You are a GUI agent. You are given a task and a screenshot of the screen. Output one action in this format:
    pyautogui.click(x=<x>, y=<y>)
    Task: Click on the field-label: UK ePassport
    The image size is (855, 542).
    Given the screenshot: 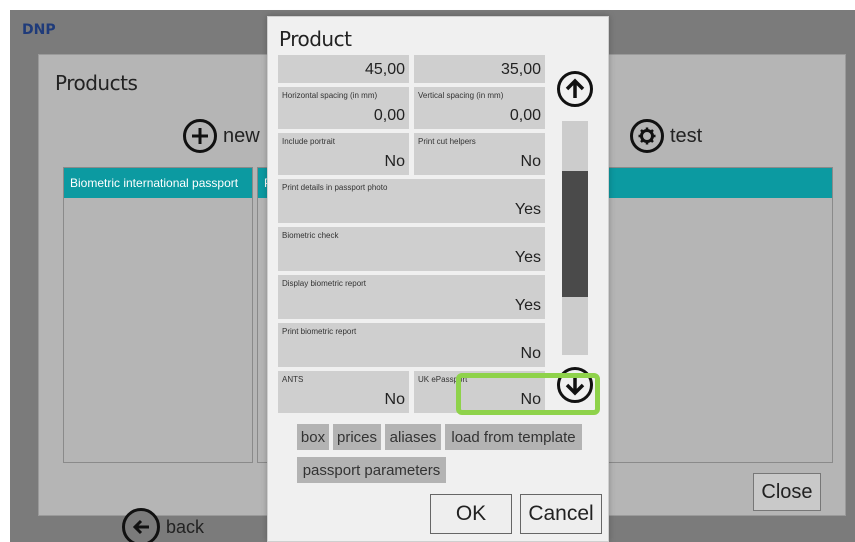 What is the action you would take?
    pyautogui.click(x=443, y=379)
    